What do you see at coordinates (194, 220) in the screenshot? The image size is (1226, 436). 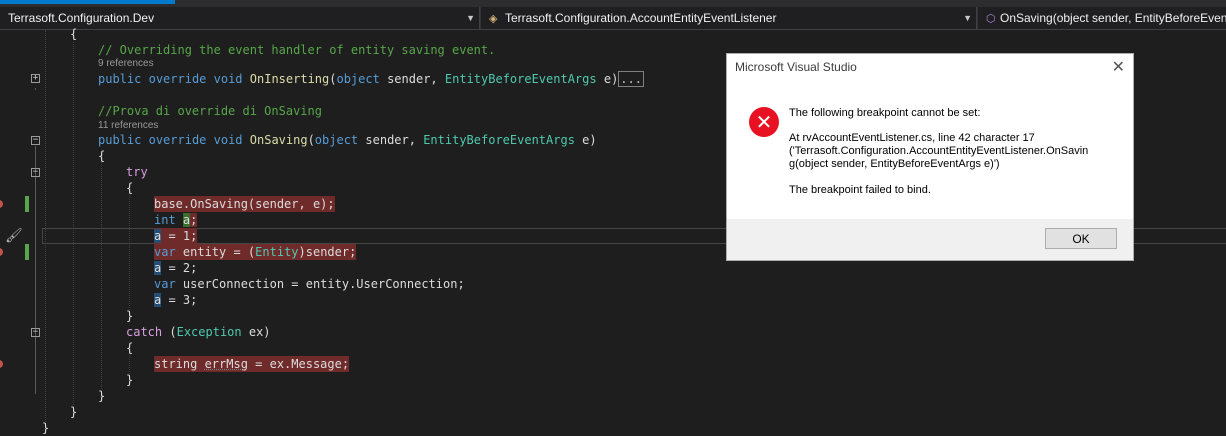 I see `breakpoint-fragment: ;` at bounding box center [194, 220].